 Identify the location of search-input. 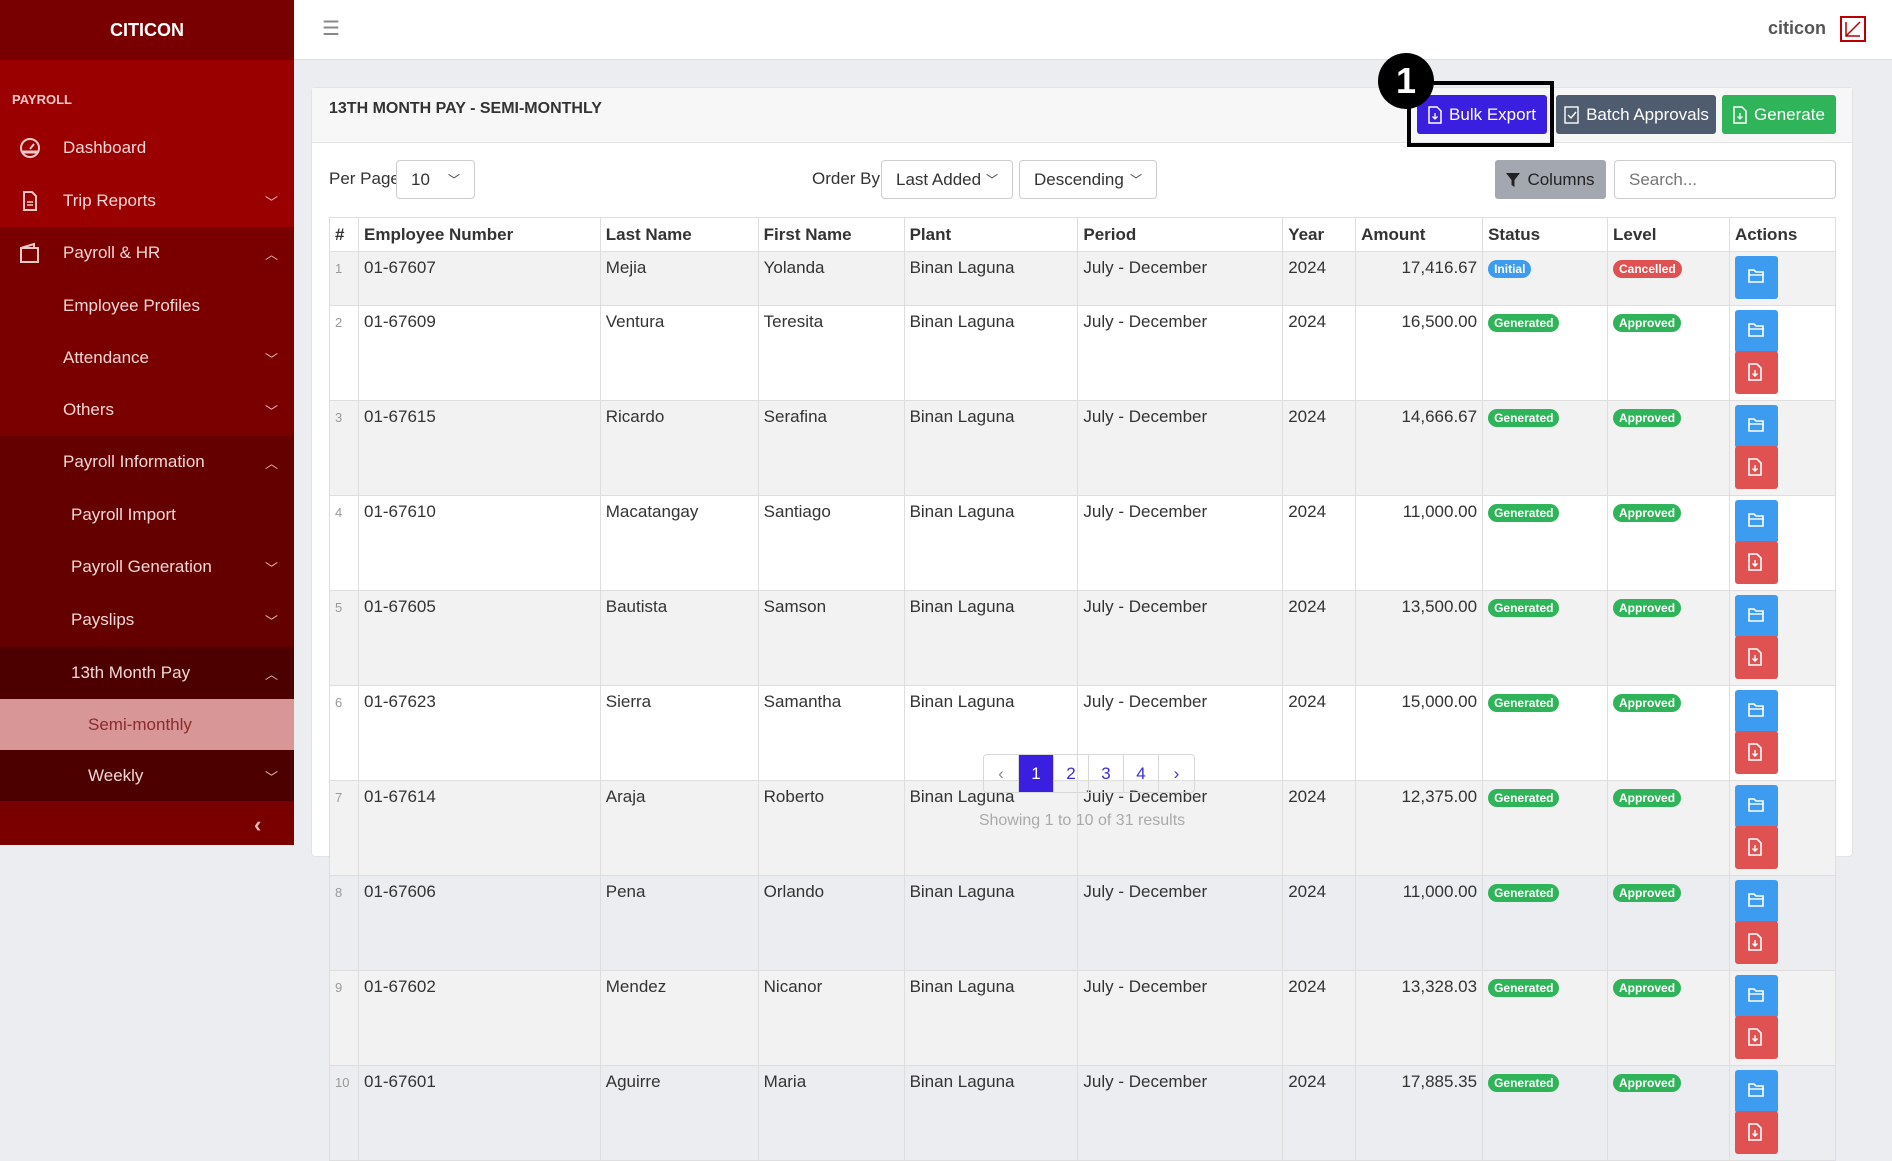
(1725, 179).